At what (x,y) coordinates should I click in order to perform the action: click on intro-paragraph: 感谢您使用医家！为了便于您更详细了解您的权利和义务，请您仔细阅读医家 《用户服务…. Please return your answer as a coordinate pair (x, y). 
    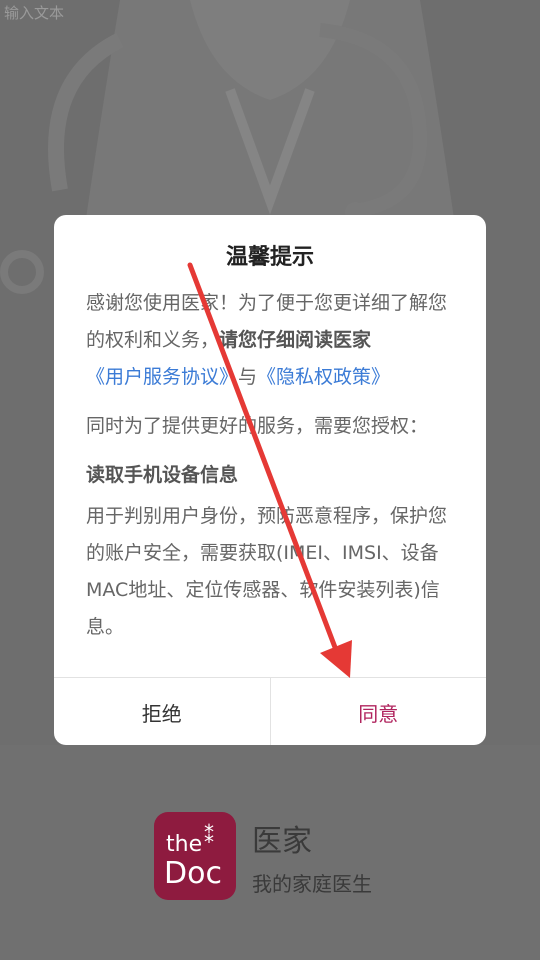
    Looking at the image, I should click on (275, 340).